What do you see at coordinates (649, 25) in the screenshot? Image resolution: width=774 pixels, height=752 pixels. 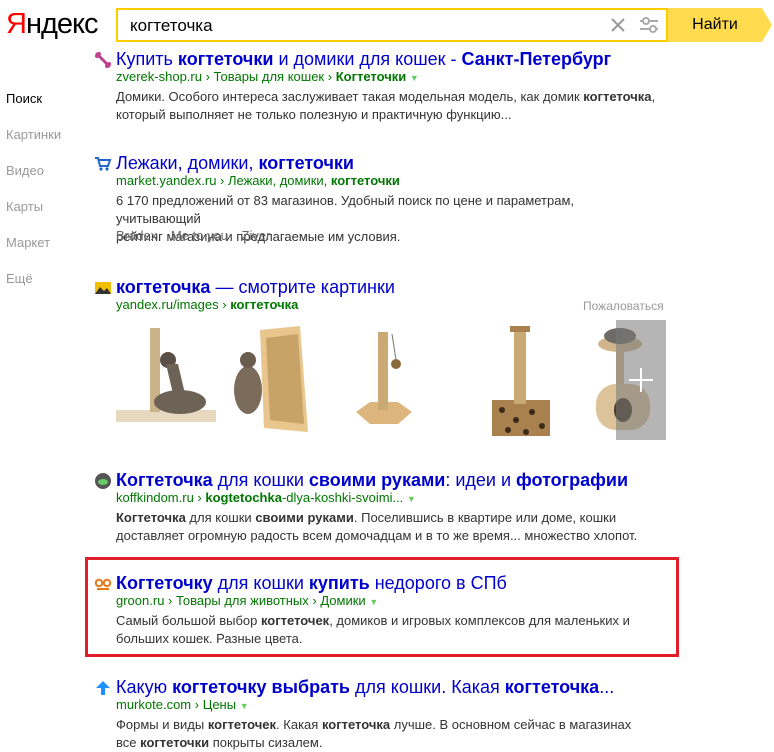 I see `settings-icon` at bounding box center [649, 25].